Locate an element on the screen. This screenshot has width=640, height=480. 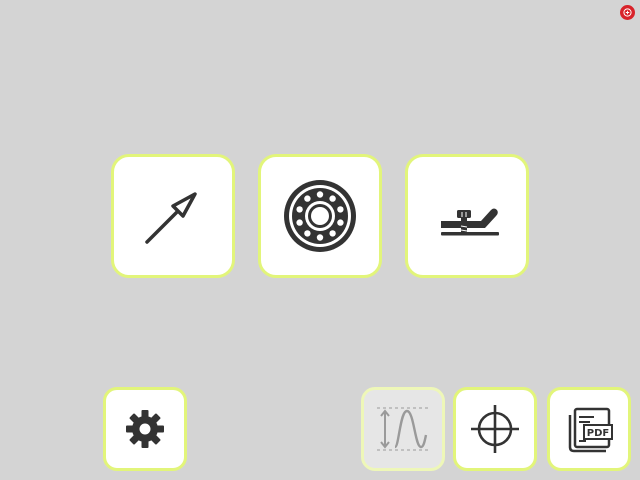
bearing-tile-button is located at coordinates (320, 216).